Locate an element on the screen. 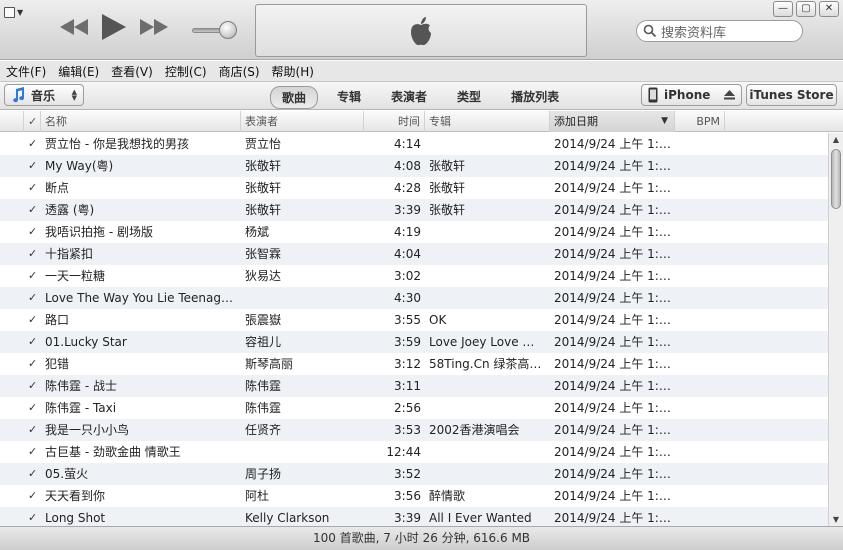  menu-view: 查看(V) is located at coordinates (132, 71).